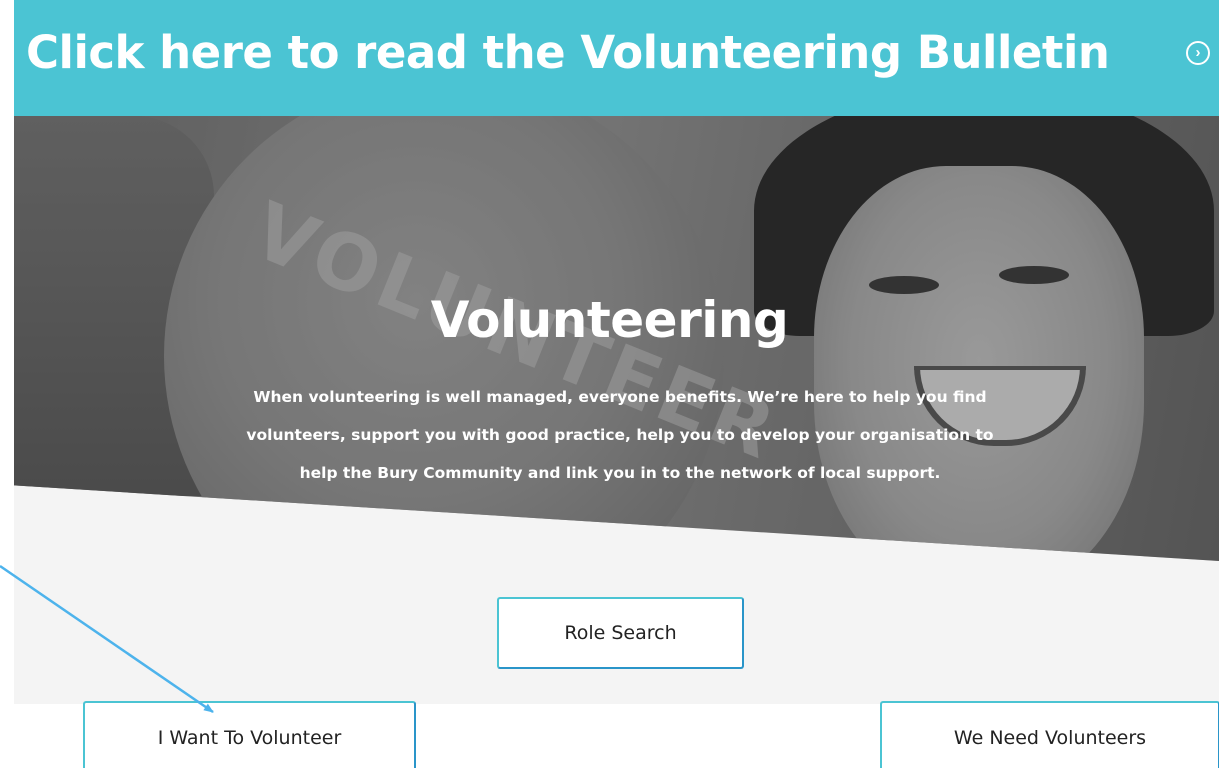 The image size is (1219, 768). What do you see at coordinates (1049, 734) in the screenshot?
I see `we-need-volunteers-button: We Need Volunteers` at bounding box center [1049, 734].